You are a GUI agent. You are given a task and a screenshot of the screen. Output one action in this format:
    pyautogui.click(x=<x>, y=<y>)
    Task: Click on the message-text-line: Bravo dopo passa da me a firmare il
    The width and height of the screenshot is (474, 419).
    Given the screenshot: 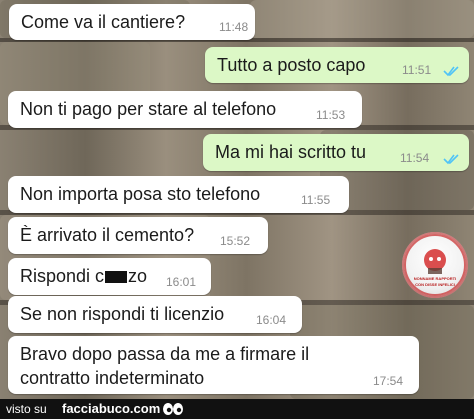 What is the action you would take?
    pyautogui.click(x=165, y=354)
    